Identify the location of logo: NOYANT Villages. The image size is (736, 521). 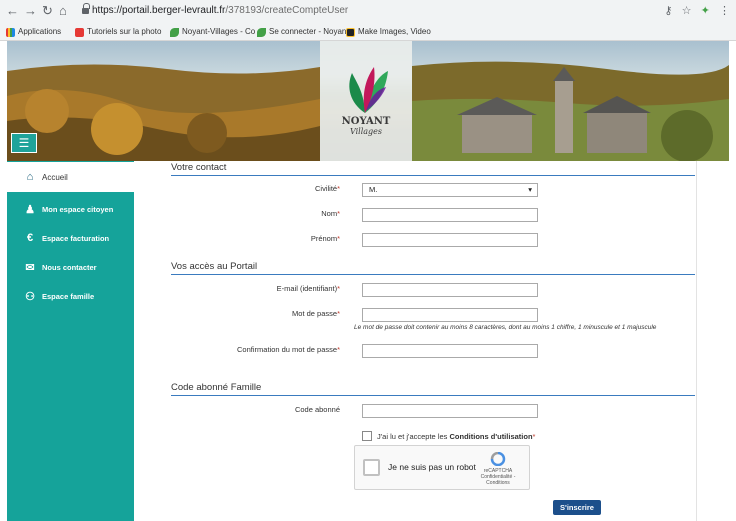
(366, 101).